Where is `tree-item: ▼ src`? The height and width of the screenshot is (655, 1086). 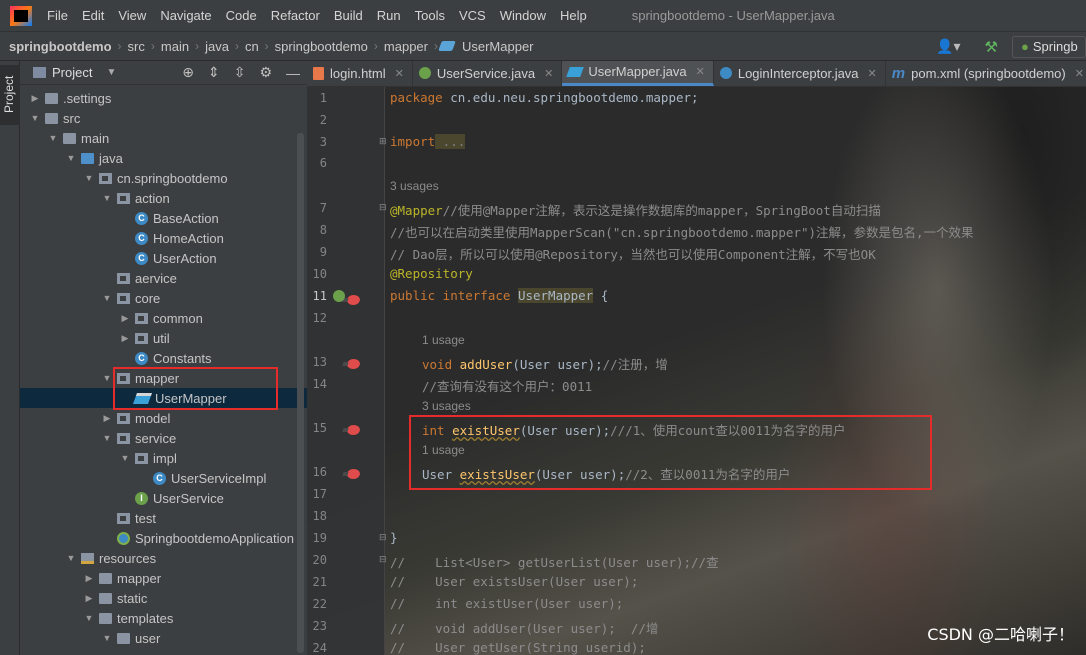
tree-item: ▼ src is located at coordinates (163, 118).